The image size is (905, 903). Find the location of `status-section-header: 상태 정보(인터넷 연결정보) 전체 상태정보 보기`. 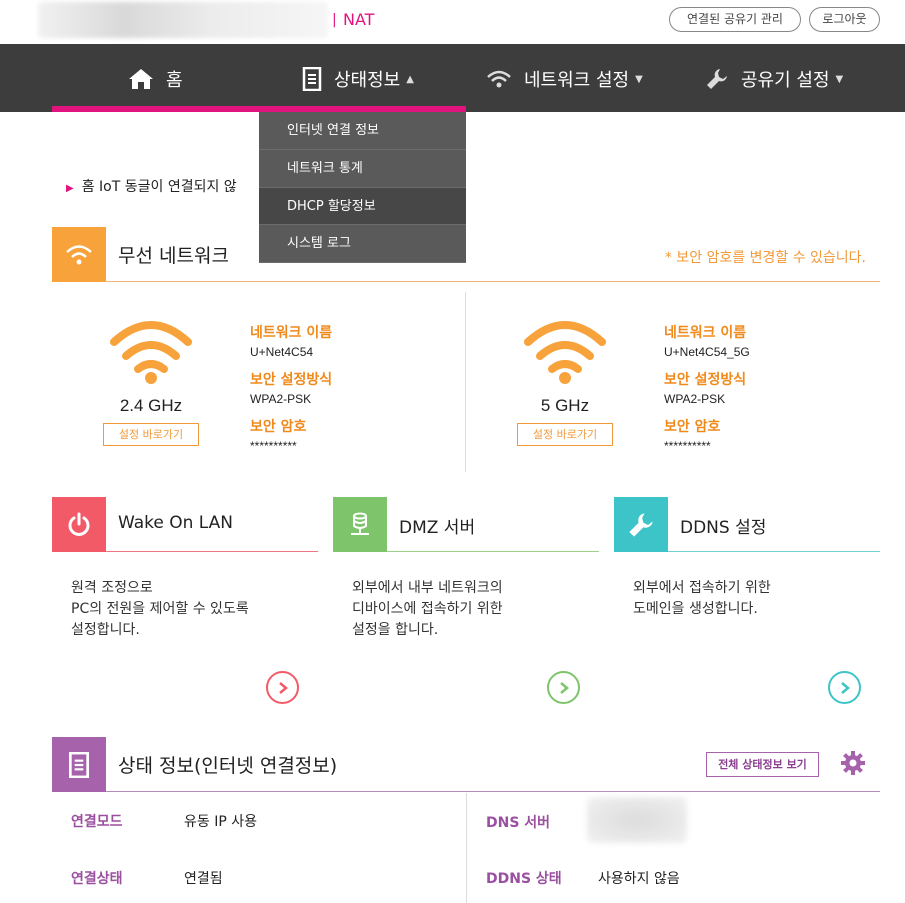

status-section-header: 상태 정보(인터넷 연결정보) 전체 상태정보 보기 is located at coordinates (466, 764).